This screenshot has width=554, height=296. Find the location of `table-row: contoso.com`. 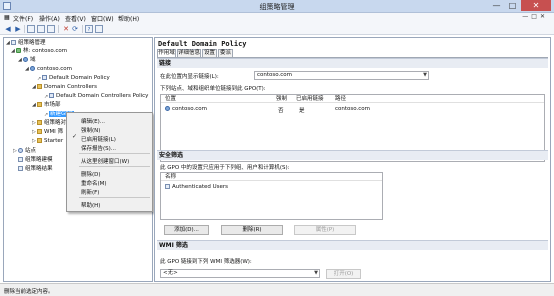

table-row: contoso.com is located at coordinates (186, 109).